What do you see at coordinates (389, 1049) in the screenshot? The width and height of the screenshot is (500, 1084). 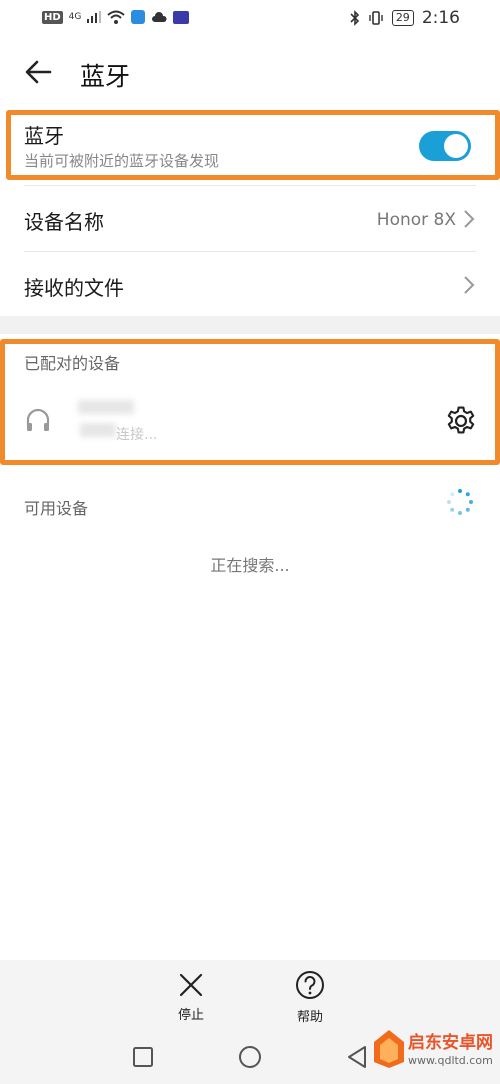 I see `watermark-logo-icon` at bounding box center [389, 1049].